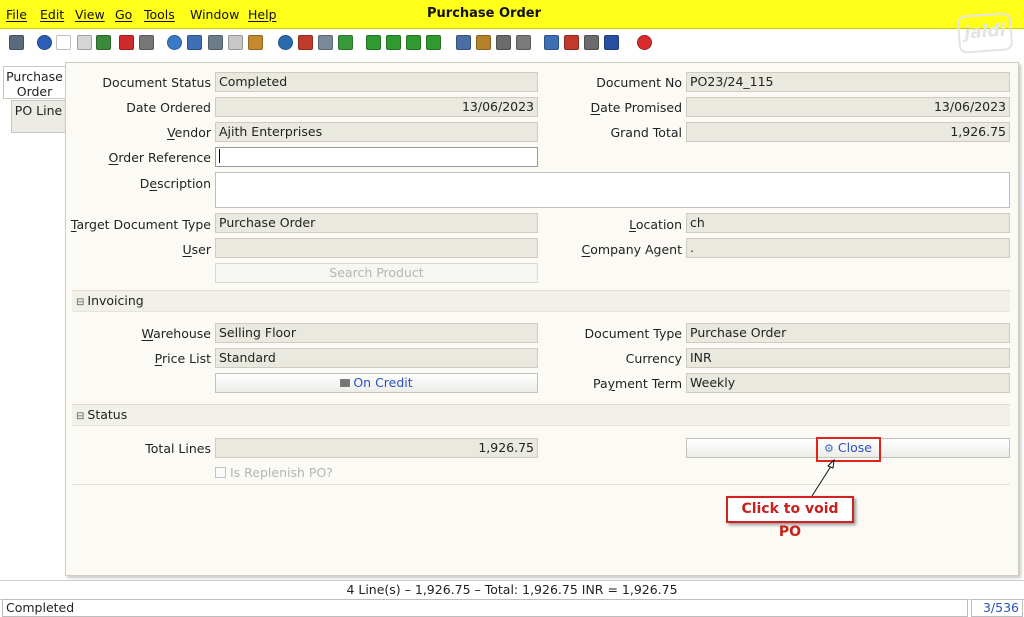  What do you see at coordinates (194, 42) in the screenshot?
I see `find-icon` at bounding box center [194, 42].